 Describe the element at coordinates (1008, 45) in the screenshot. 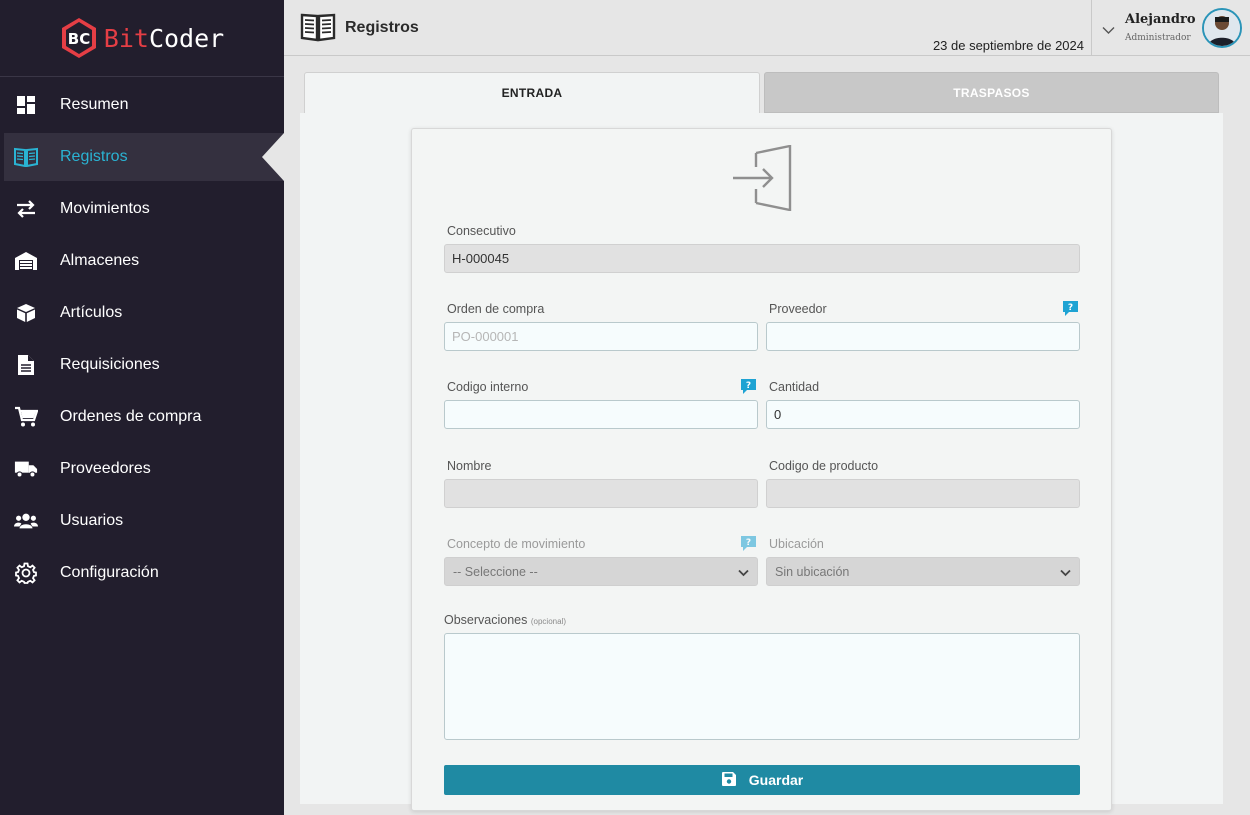

I see `current-date: 23 de septiembre de 2024` at that location.